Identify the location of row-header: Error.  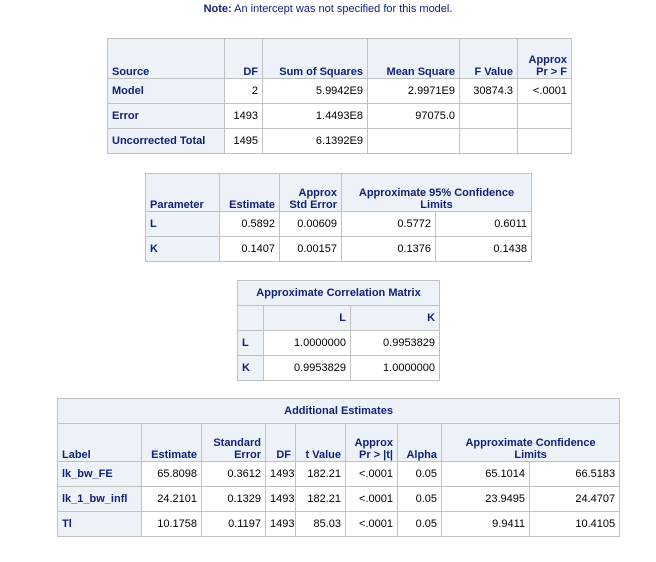
(166, 116).